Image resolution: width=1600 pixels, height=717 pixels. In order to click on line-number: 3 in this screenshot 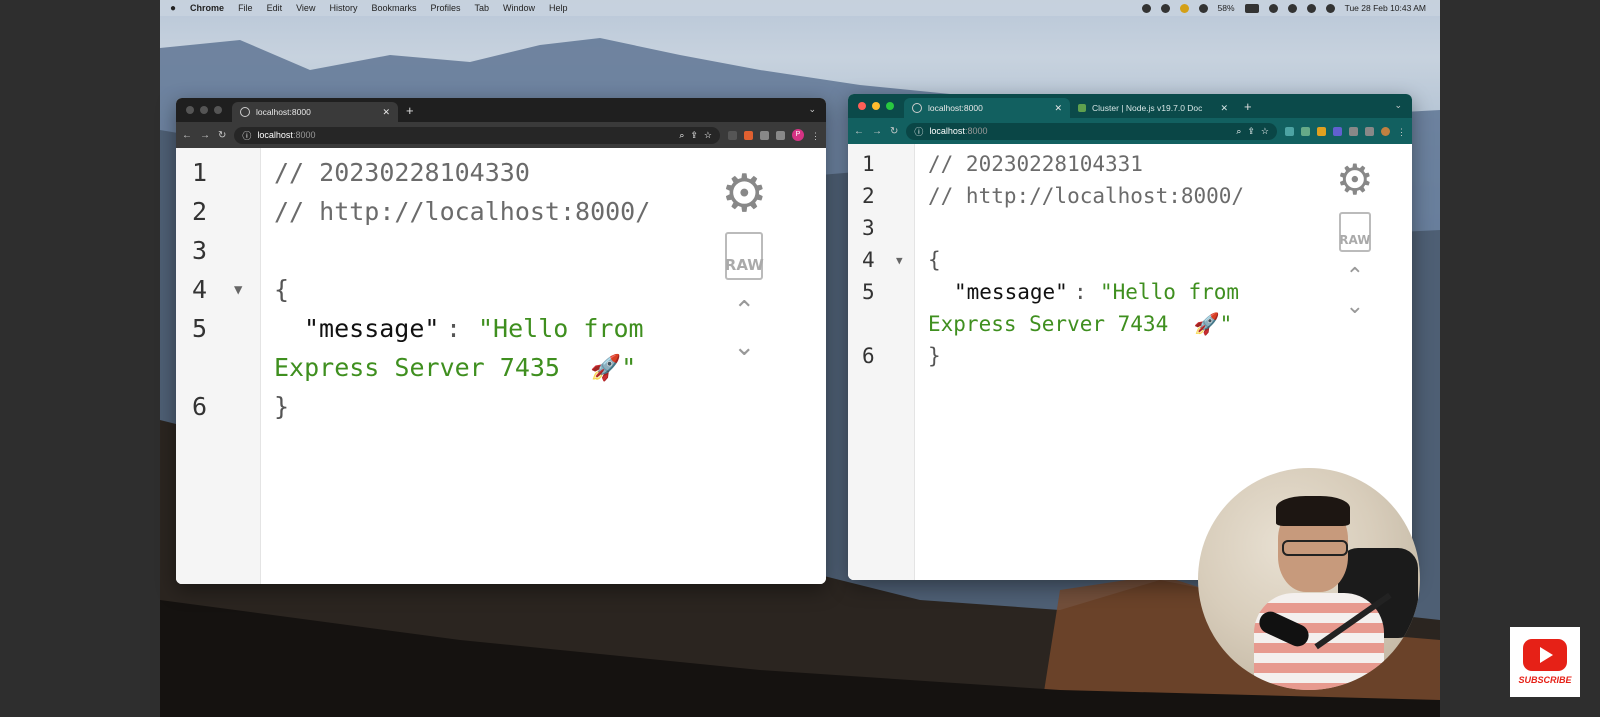, I will do `click(200, 250)`.